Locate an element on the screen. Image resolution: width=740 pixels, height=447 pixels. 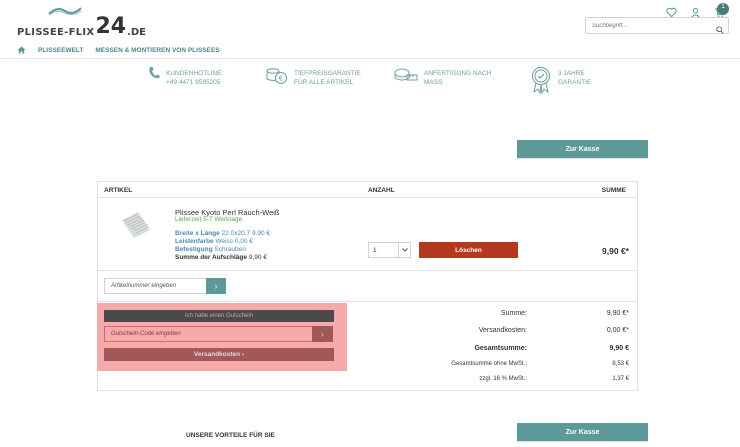
home-icon is located at coordinates (21, 50).